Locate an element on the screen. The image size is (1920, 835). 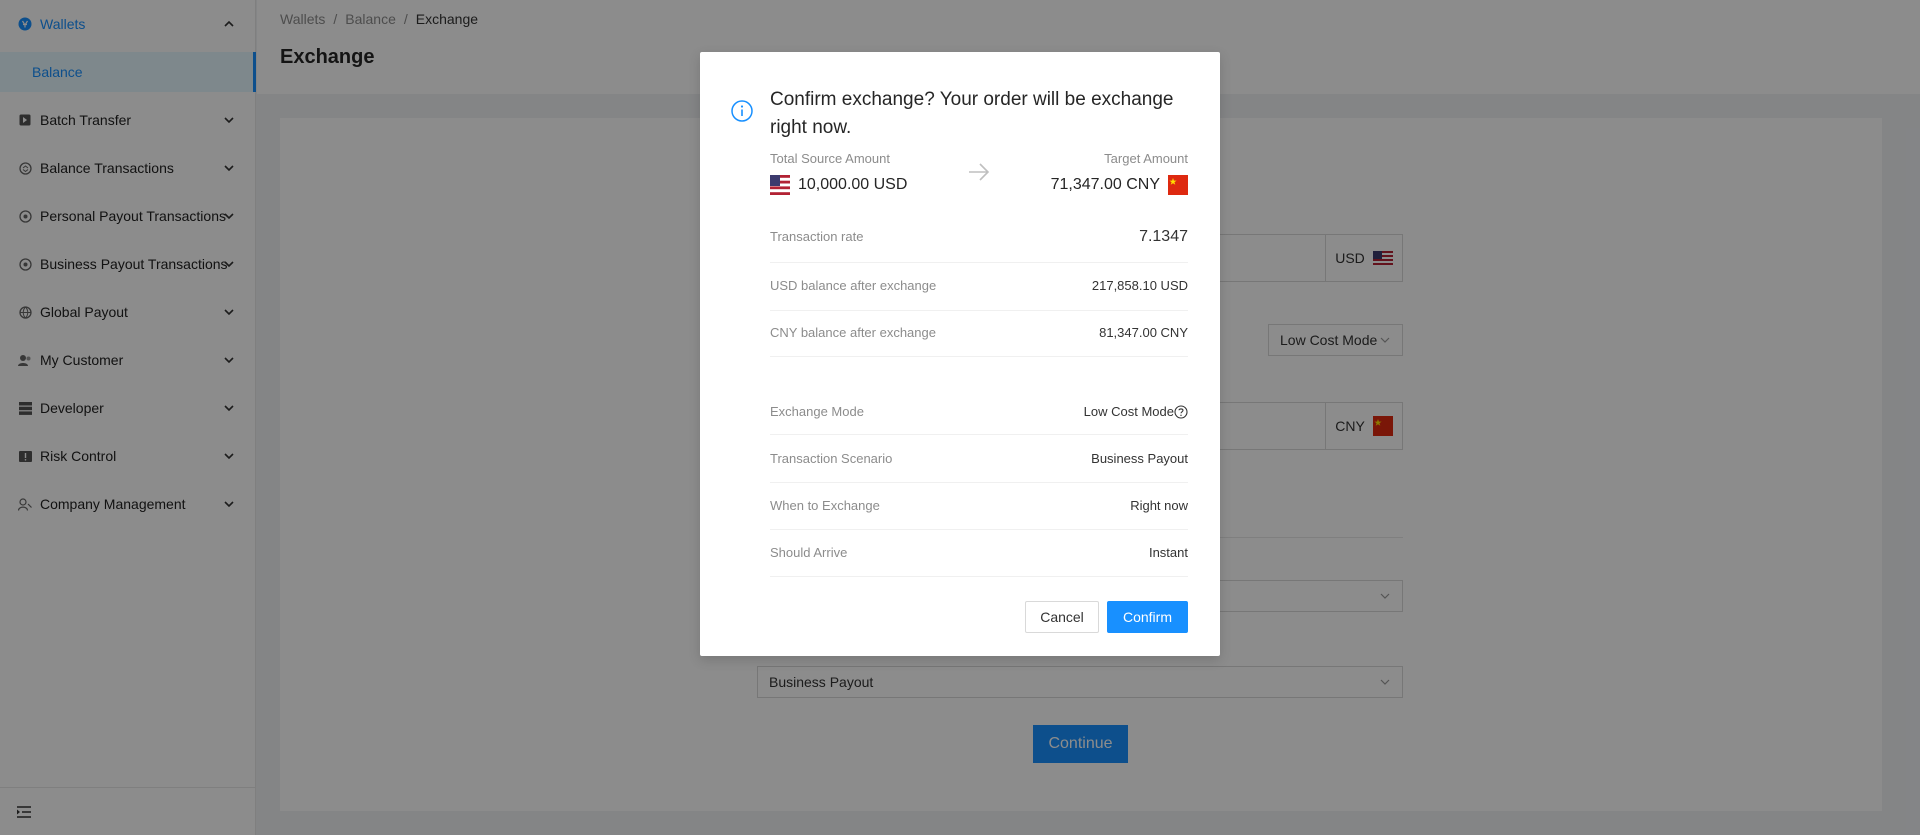
transaction-rate-value: 7.1347 is located at coordinates (1163, 236).